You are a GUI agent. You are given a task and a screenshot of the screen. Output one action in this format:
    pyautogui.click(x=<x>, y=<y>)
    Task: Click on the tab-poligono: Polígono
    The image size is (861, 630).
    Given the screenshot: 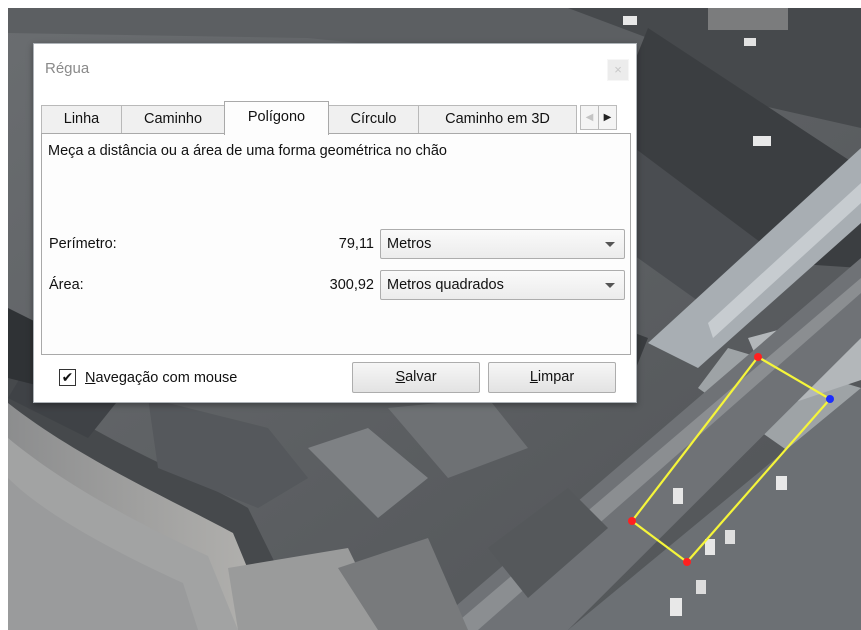 What is the action you would take?
    pyautogui.click(x=276, y=118)
    